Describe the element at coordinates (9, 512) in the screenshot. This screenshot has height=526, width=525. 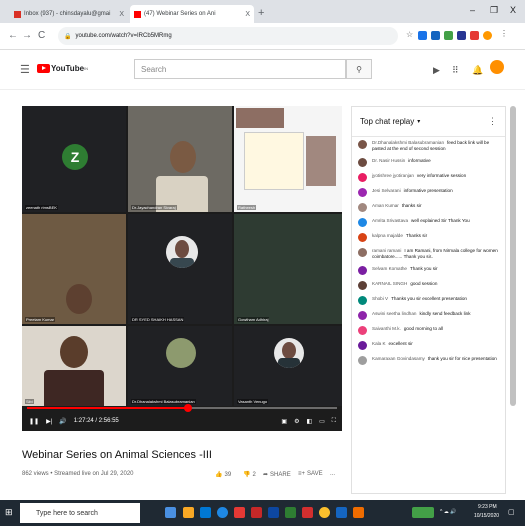
I see `windows-start-icon: ⊞` at that location.